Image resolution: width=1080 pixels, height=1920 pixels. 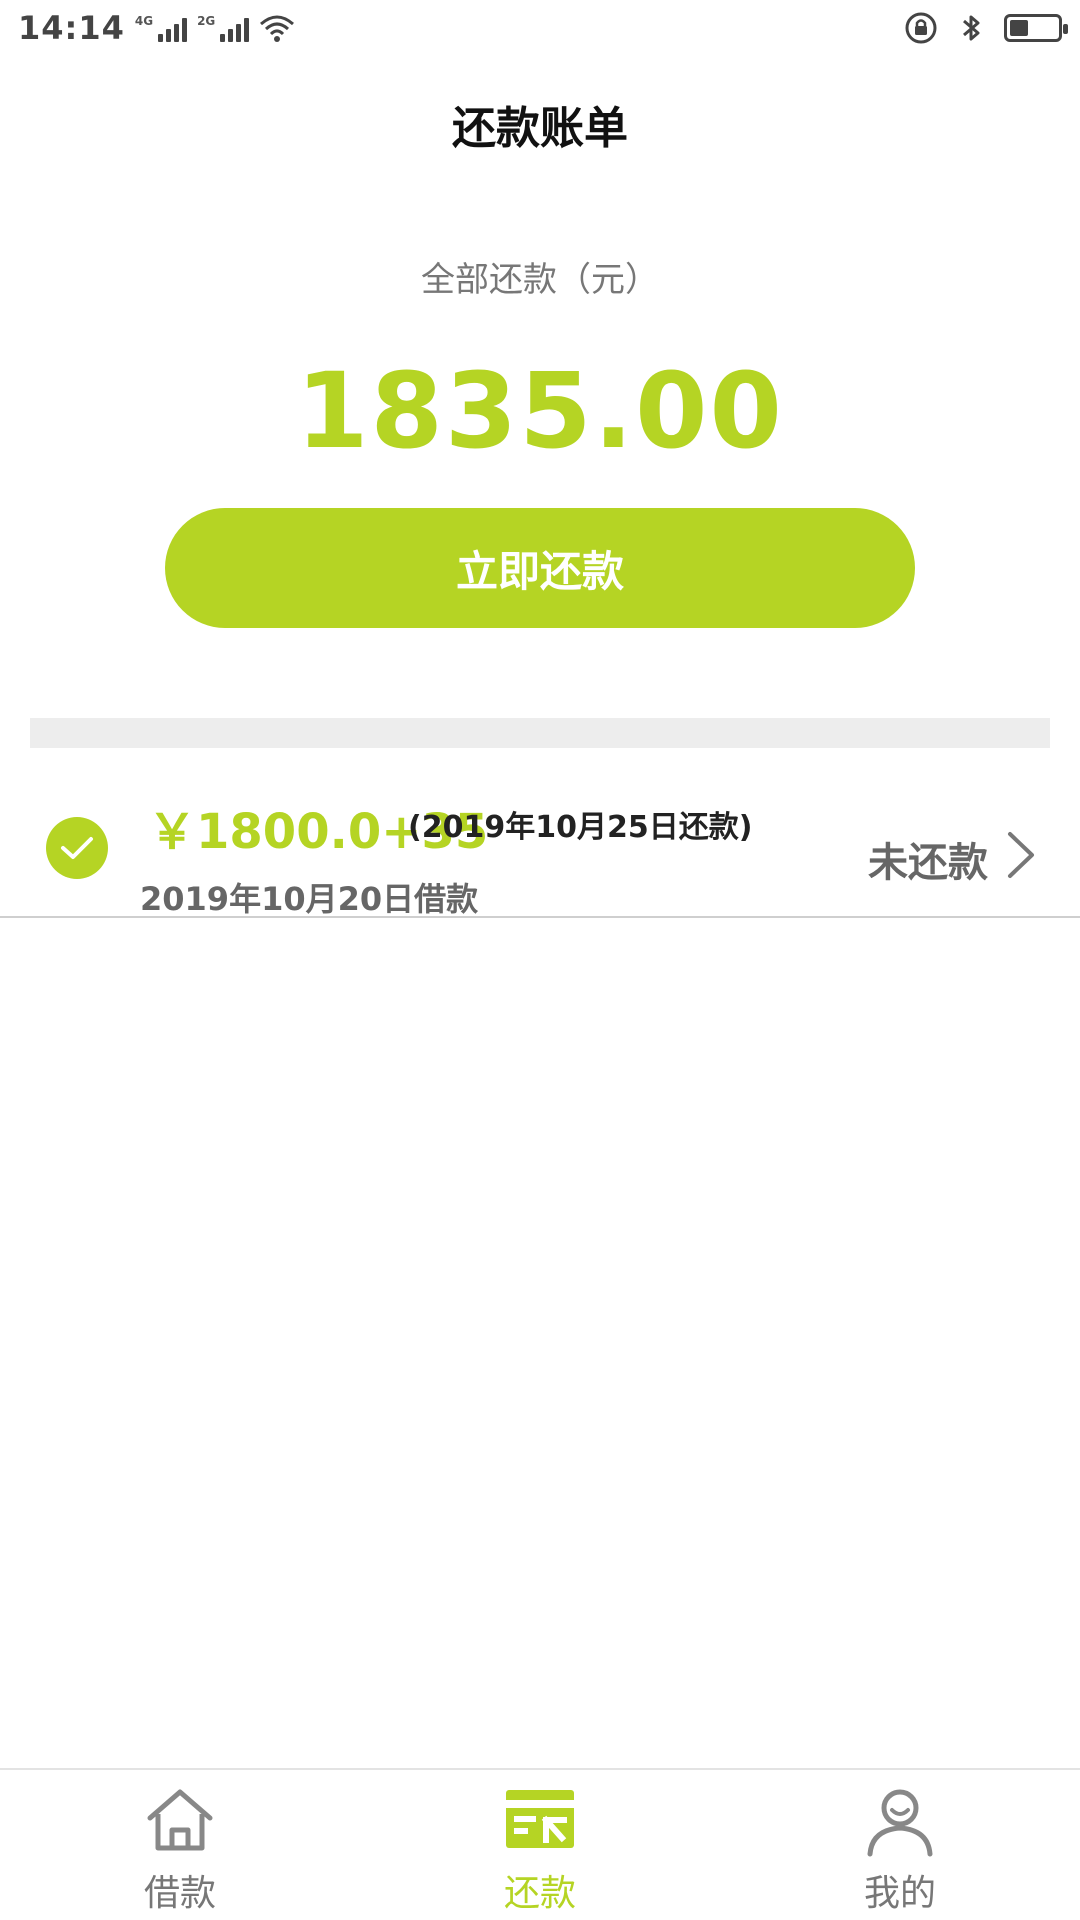 I want to click on status-left: 14:14 4G 2G, so click(x=156, y=28).